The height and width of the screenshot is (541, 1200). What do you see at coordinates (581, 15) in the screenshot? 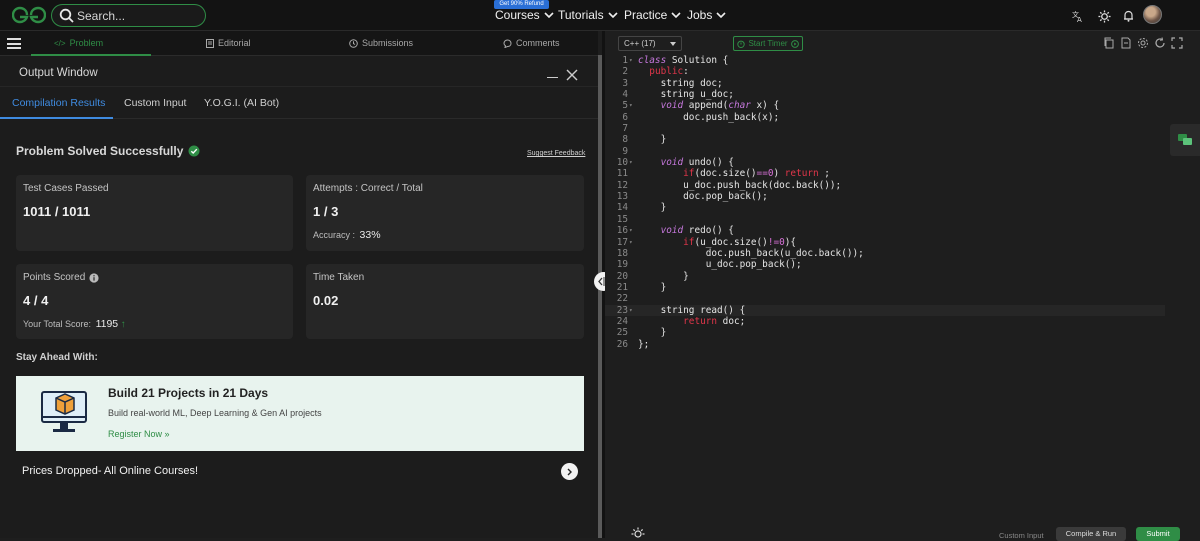
I see `nav-tutorials-label: Tutorials` at bounding box center [581, 15].